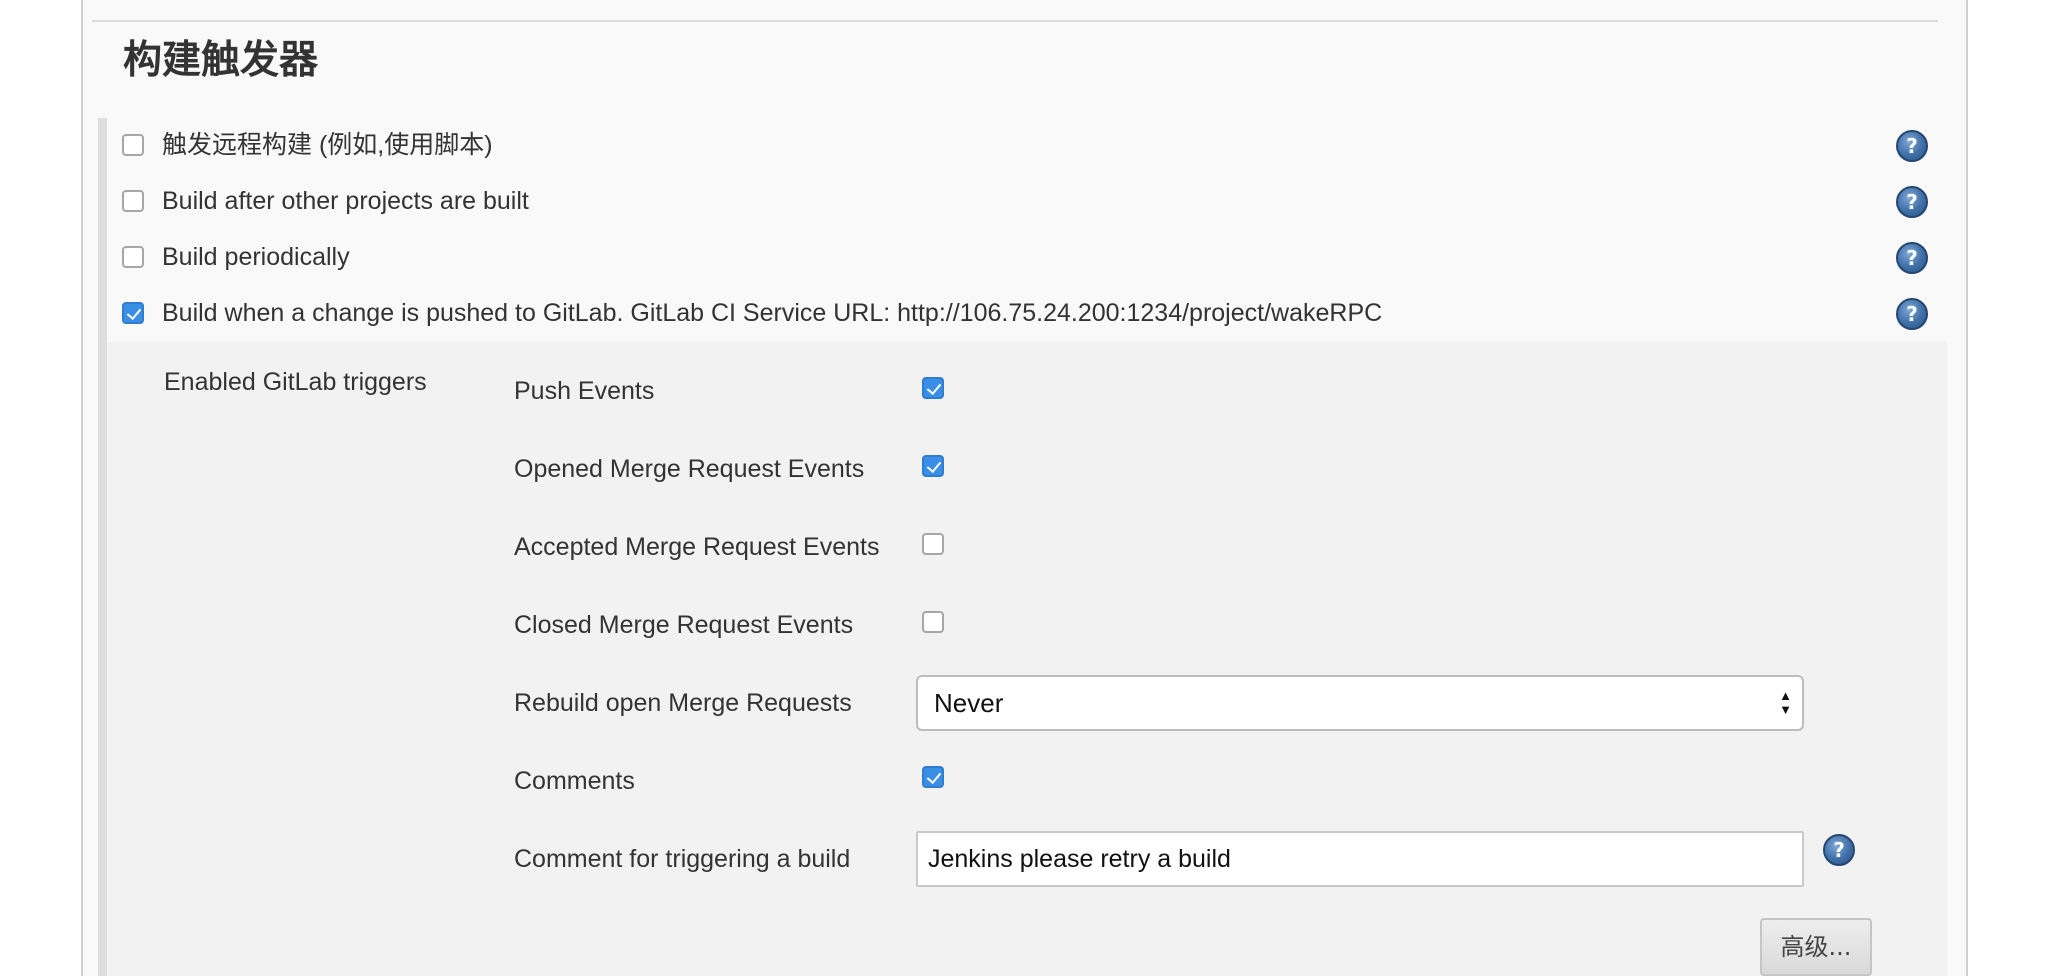  What do you see at coordinates (933, 622) in the screenshot?
I see `closed-mr-events-checkbox` at bounding box center [933, 622].